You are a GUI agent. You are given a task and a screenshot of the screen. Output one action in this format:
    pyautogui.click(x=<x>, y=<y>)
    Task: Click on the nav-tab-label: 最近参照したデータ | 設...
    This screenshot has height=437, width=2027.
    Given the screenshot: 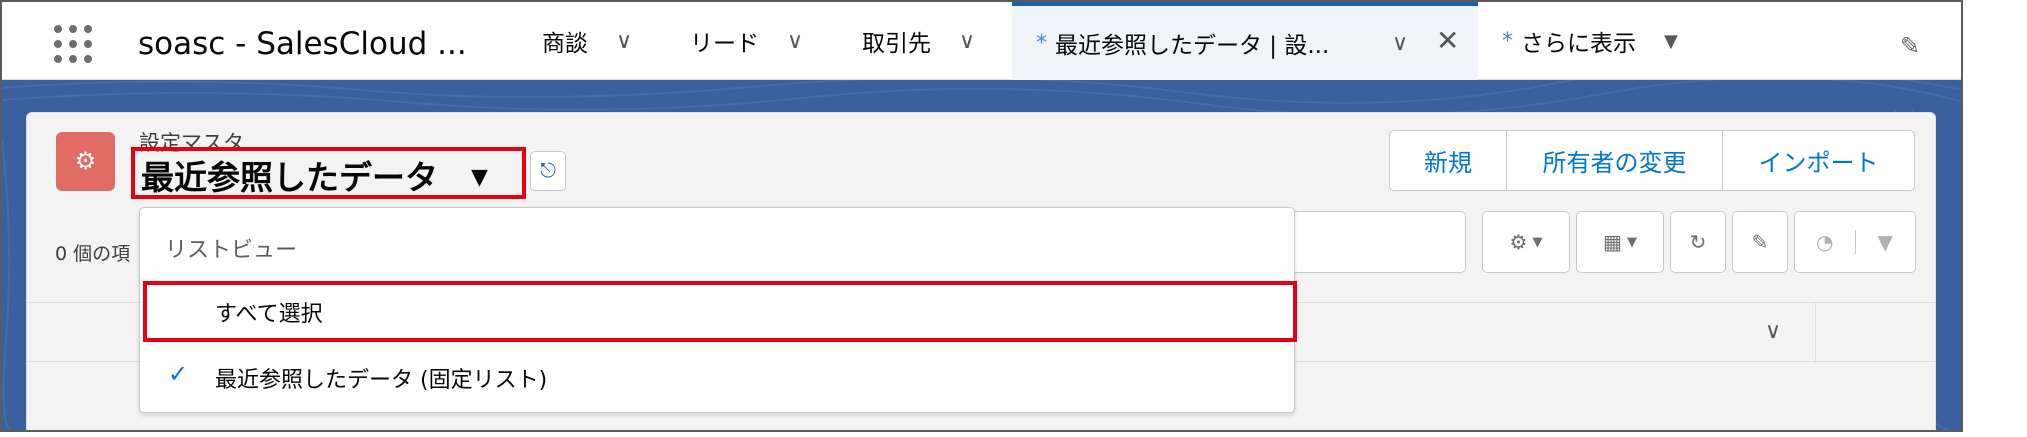 What is the action you would take?
    pyautogui.click(x=1192, y=46)
    